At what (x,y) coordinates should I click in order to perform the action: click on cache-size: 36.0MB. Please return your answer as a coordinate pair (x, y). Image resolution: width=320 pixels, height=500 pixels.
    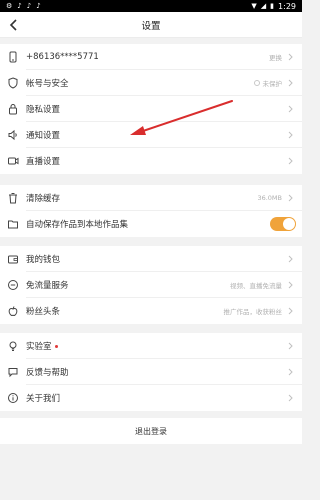
    Looking at the image, I should click on (269, 198).